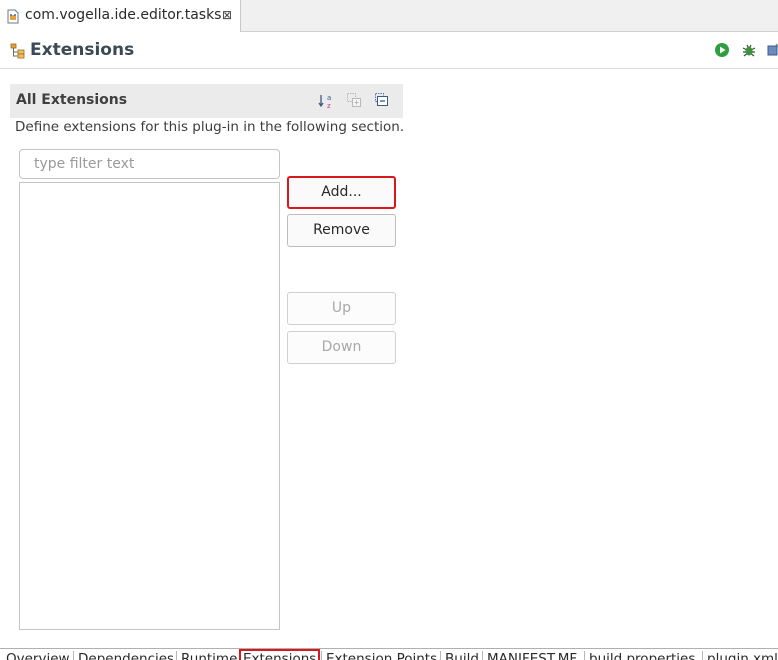 This screenshot has width=778, height=660. I want to click on tab-overview: Overview, so click(38, 655).